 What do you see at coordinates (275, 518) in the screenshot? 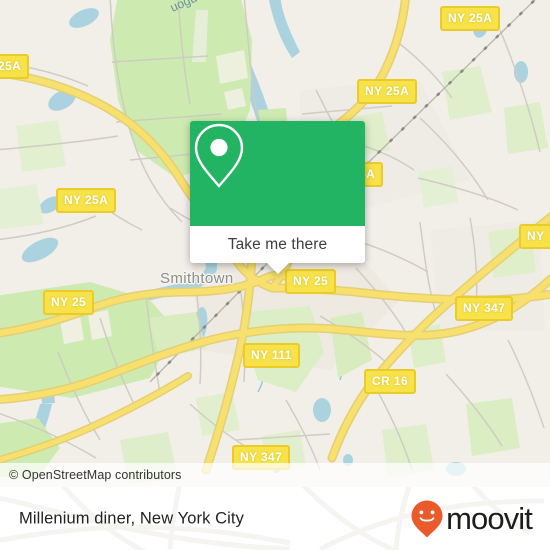
I see `footer-bar: Millenium diner, New York City moovit` at bounding box center [275, 518].